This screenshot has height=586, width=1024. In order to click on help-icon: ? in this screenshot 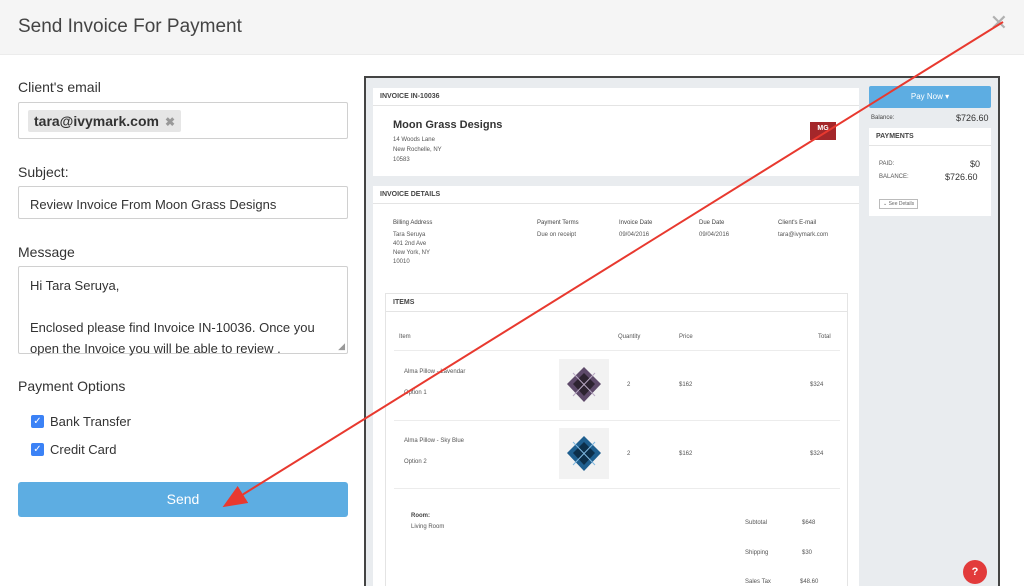, I will do `click(975, 572)`.